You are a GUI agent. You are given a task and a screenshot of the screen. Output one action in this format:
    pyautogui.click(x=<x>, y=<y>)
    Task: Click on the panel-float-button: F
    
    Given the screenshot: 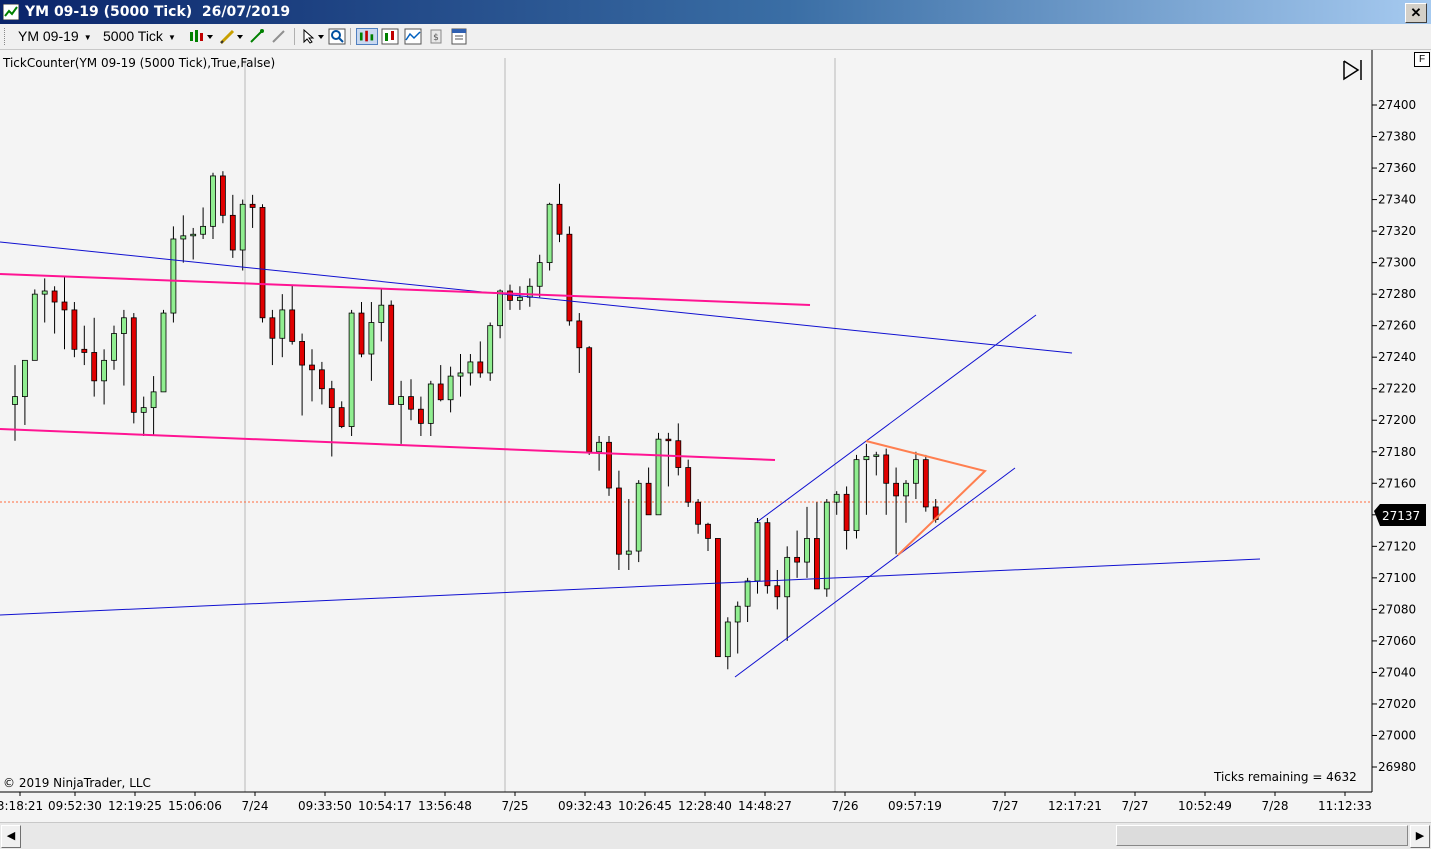 What is the action you would take?
    pyautogui.click(x=1422, y=59)
    